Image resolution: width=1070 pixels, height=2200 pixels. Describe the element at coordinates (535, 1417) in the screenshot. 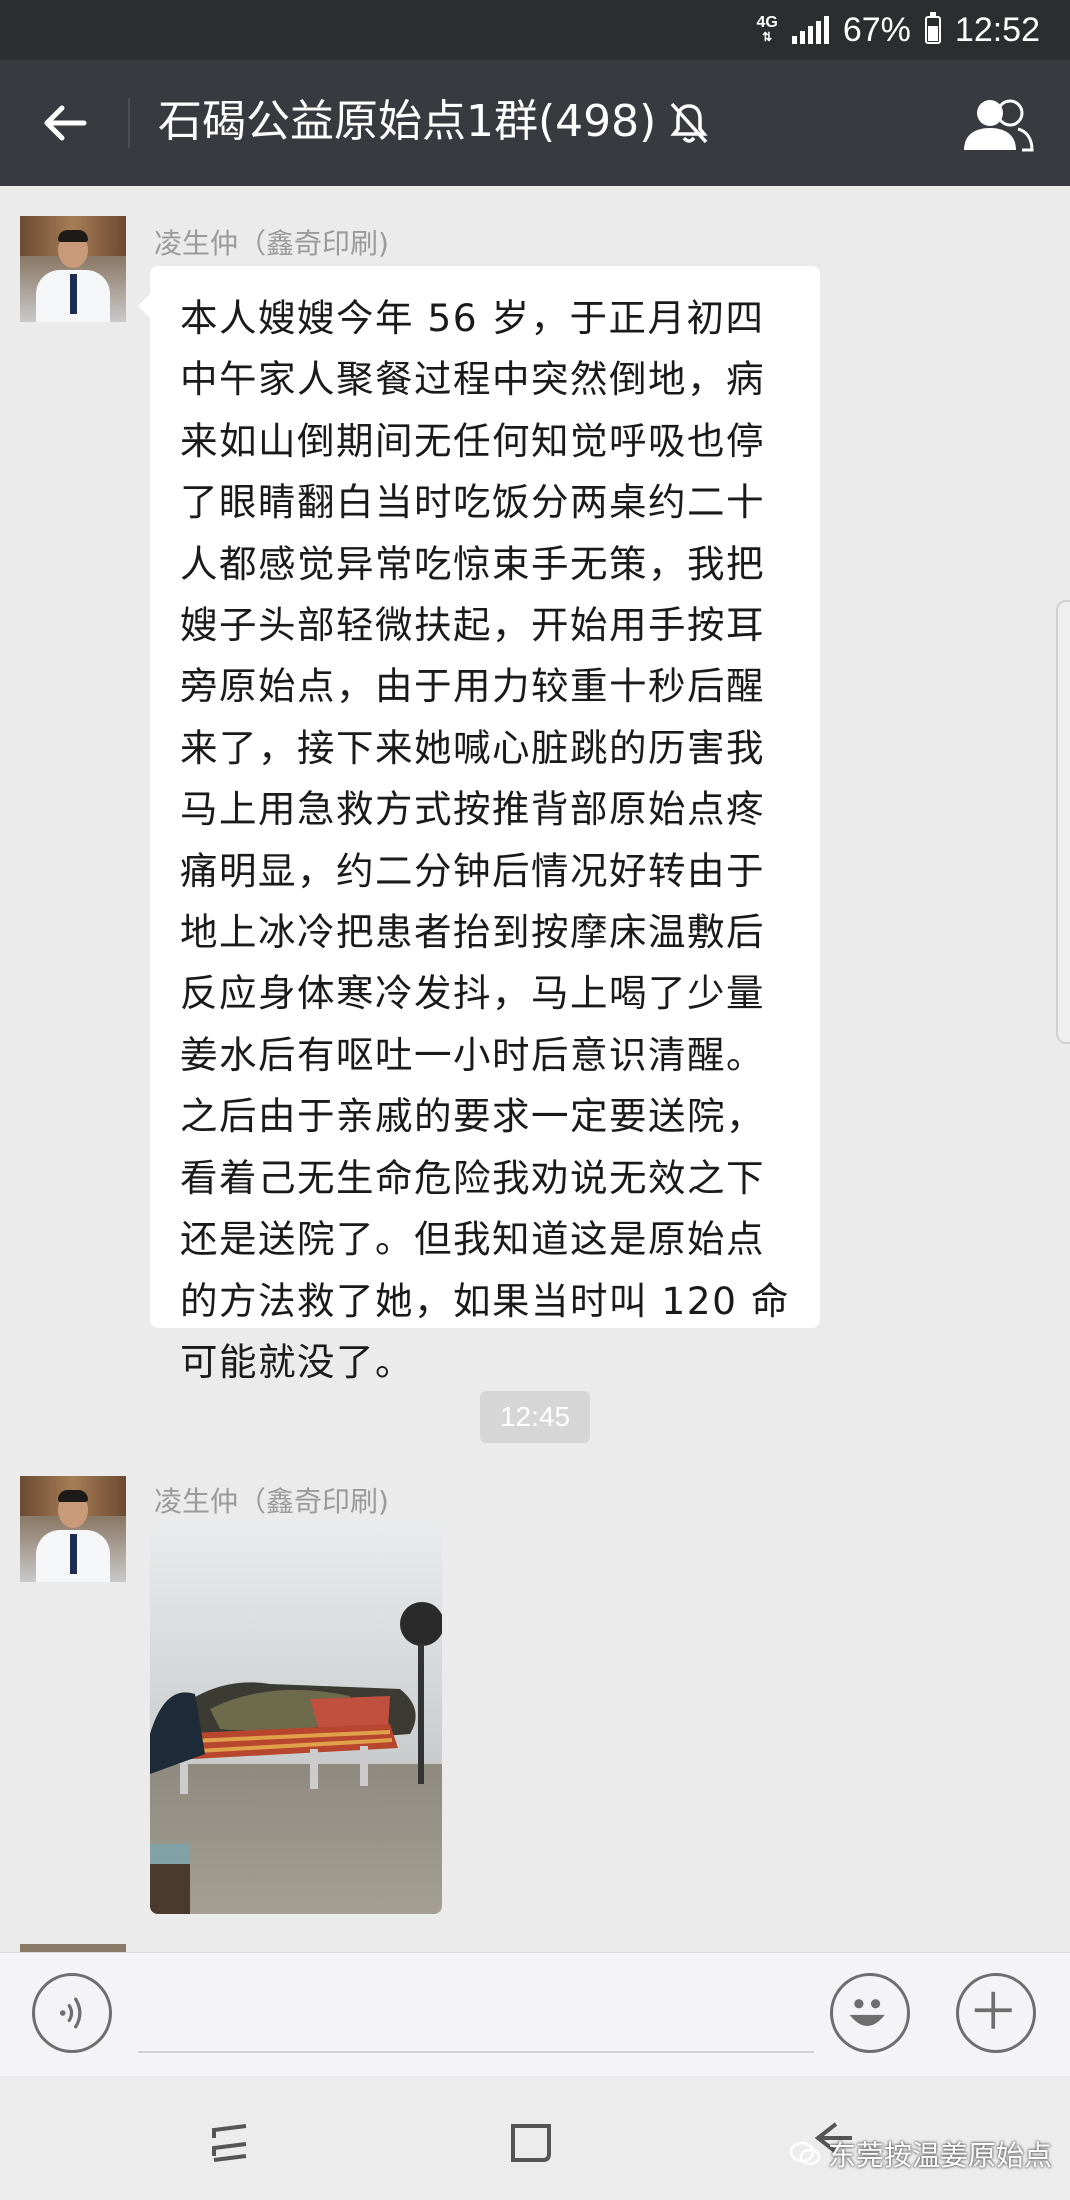

I see `timestamp-chip: 12:45` at that location.